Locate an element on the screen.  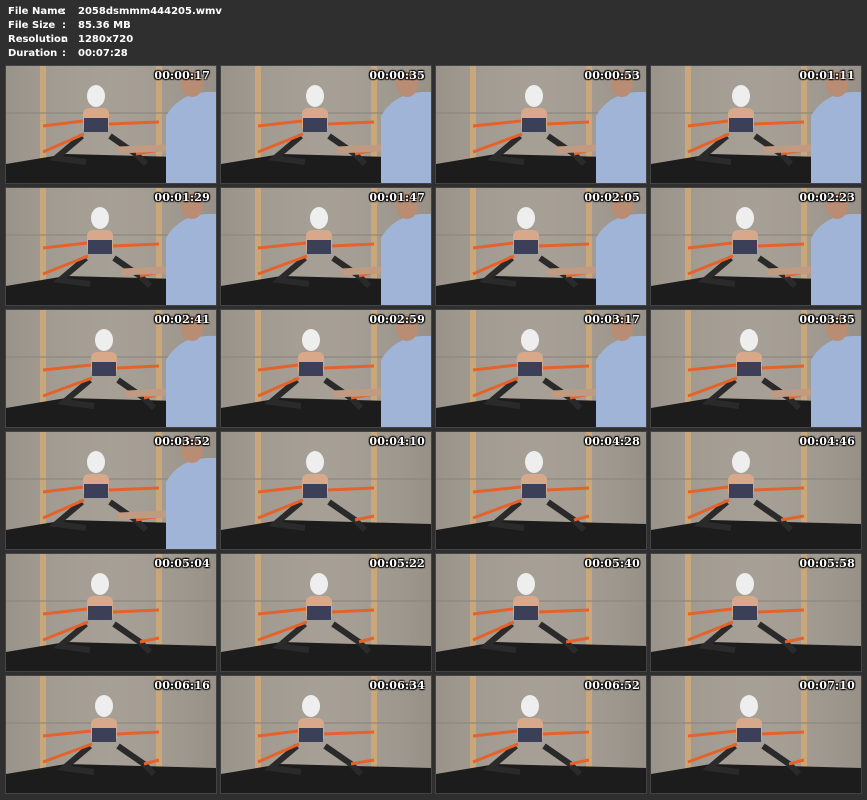
video-thumbnail: 00:05:58 is located at coordinates (756, 612).